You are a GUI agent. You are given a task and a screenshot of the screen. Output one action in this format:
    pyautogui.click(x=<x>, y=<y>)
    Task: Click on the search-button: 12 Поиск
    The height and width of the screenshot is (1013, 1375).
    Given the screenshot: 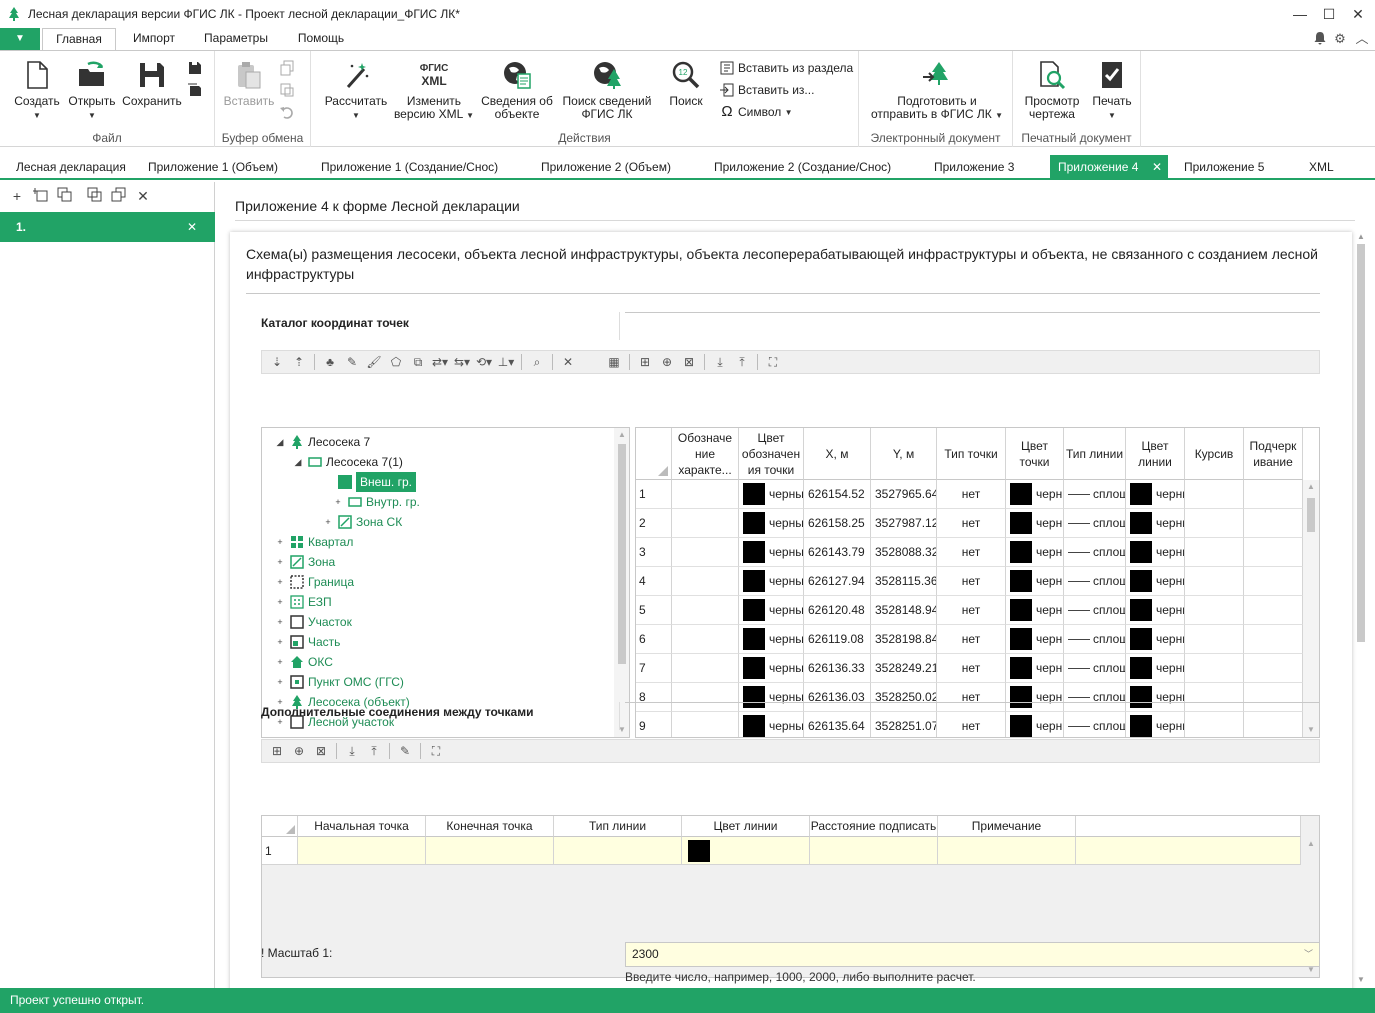 What is the action you would take?
    pyautogui.click(x=686, y=83)
    